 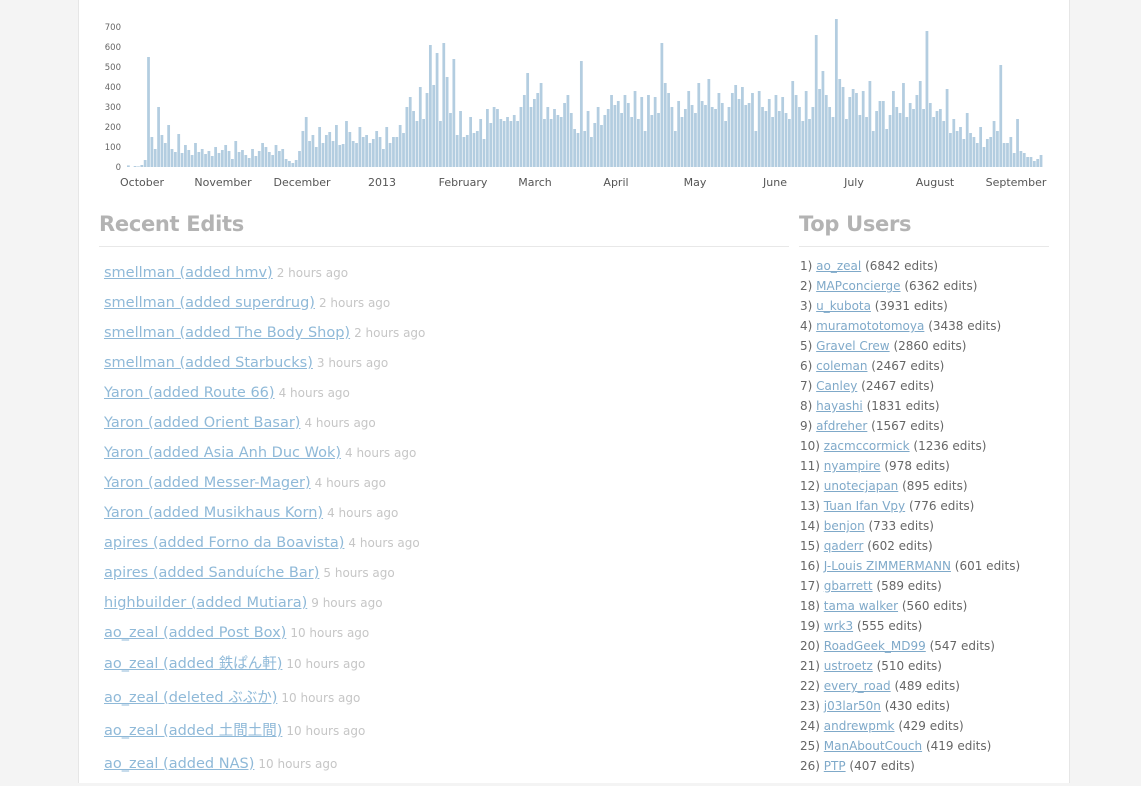 I want to click on top-user-link: ManAboutCouch, so click(x=873, y=746).